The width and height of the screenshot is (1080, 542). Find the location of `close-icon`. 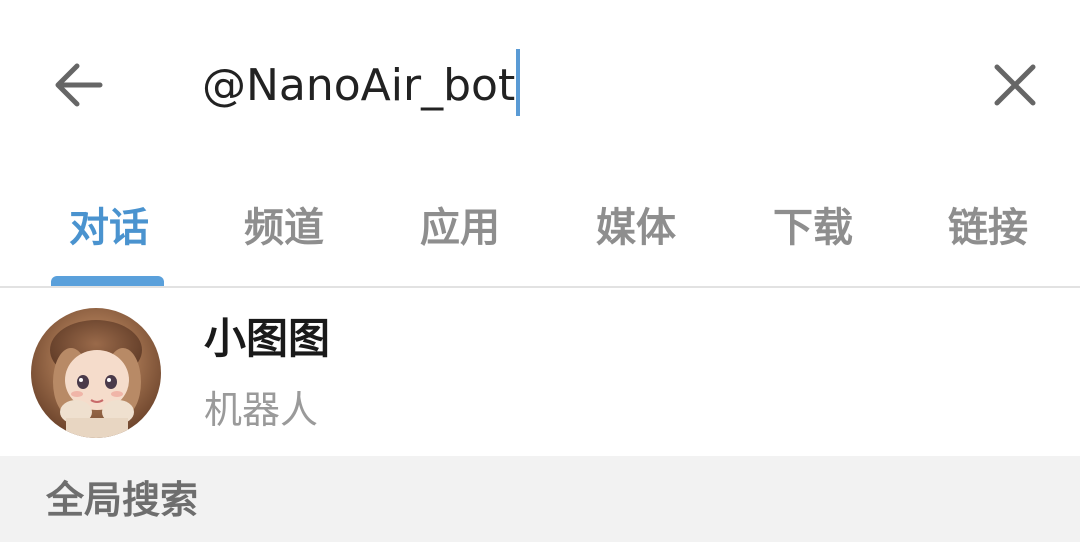

close-icon is located at coordinates (1015, 85).